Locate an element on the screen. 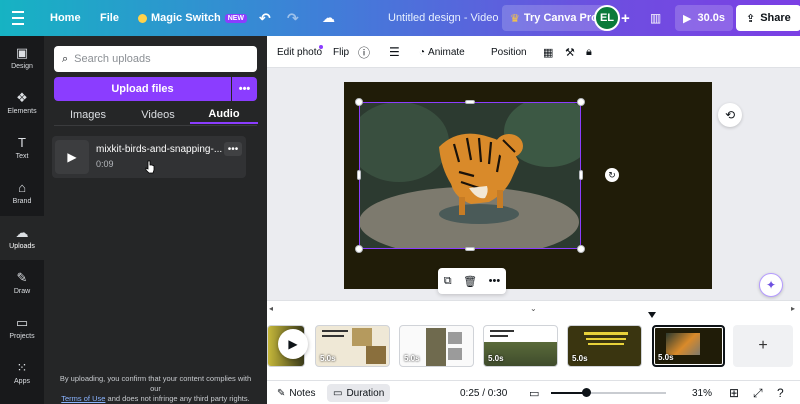 The width and height of the screenshot is (800, 404). rail-item-elements: ❖ Elements is located at coordinates (22, 103).